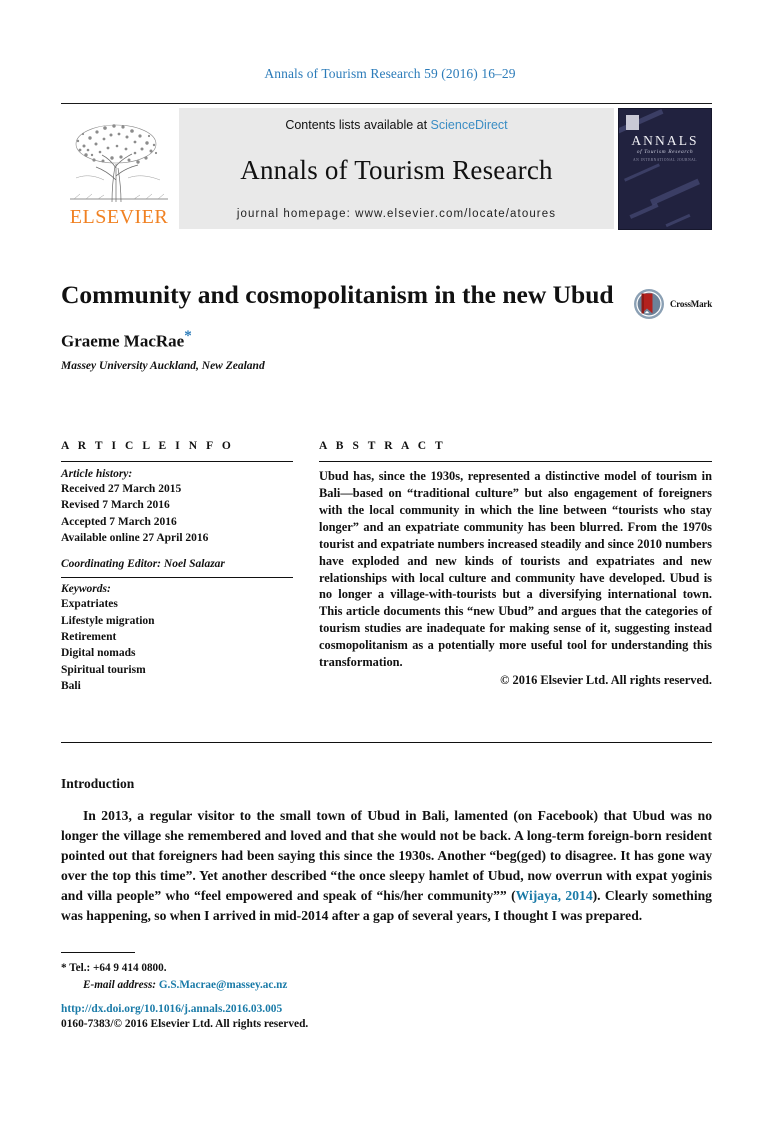 Image resolution: width=780 pixels, height=1134 pixels. What do you see at coordinates (690, 304) in the screenshot?
I see `crossmark-label: CrossMark` at bounding box center [690, 304].